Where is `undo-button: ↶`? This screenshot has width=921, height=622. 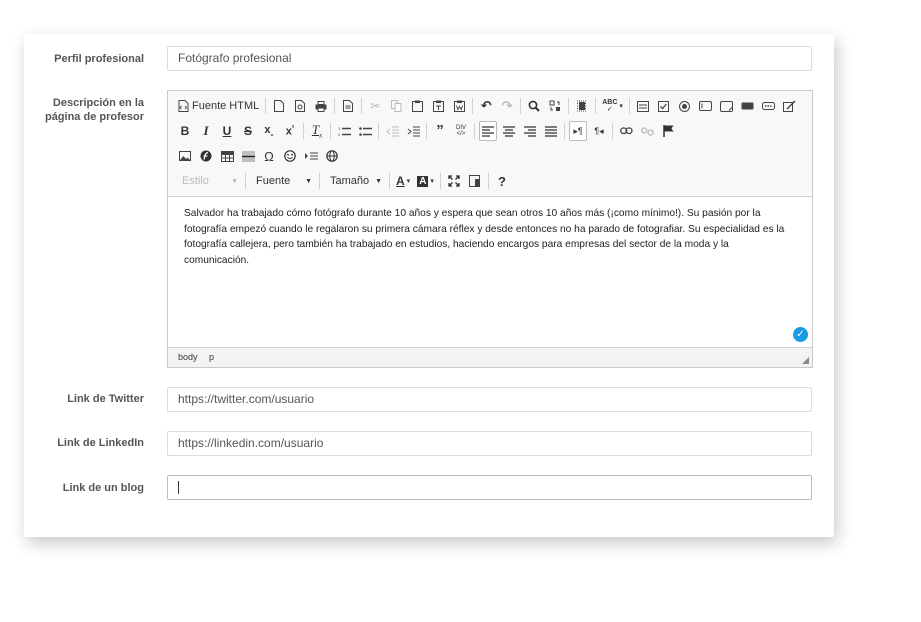 undo-button: ↶ is located at coordinates (486, 106).